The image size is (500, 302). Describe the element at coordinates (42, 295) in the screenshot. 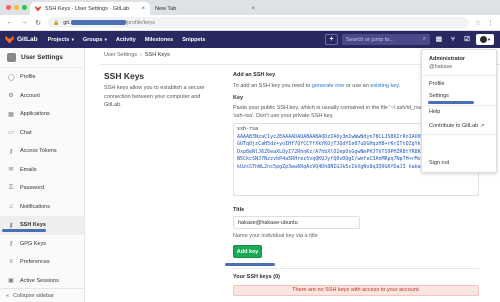

I see `collapse-sidebar-button: « Collapse sidebar` at that location.